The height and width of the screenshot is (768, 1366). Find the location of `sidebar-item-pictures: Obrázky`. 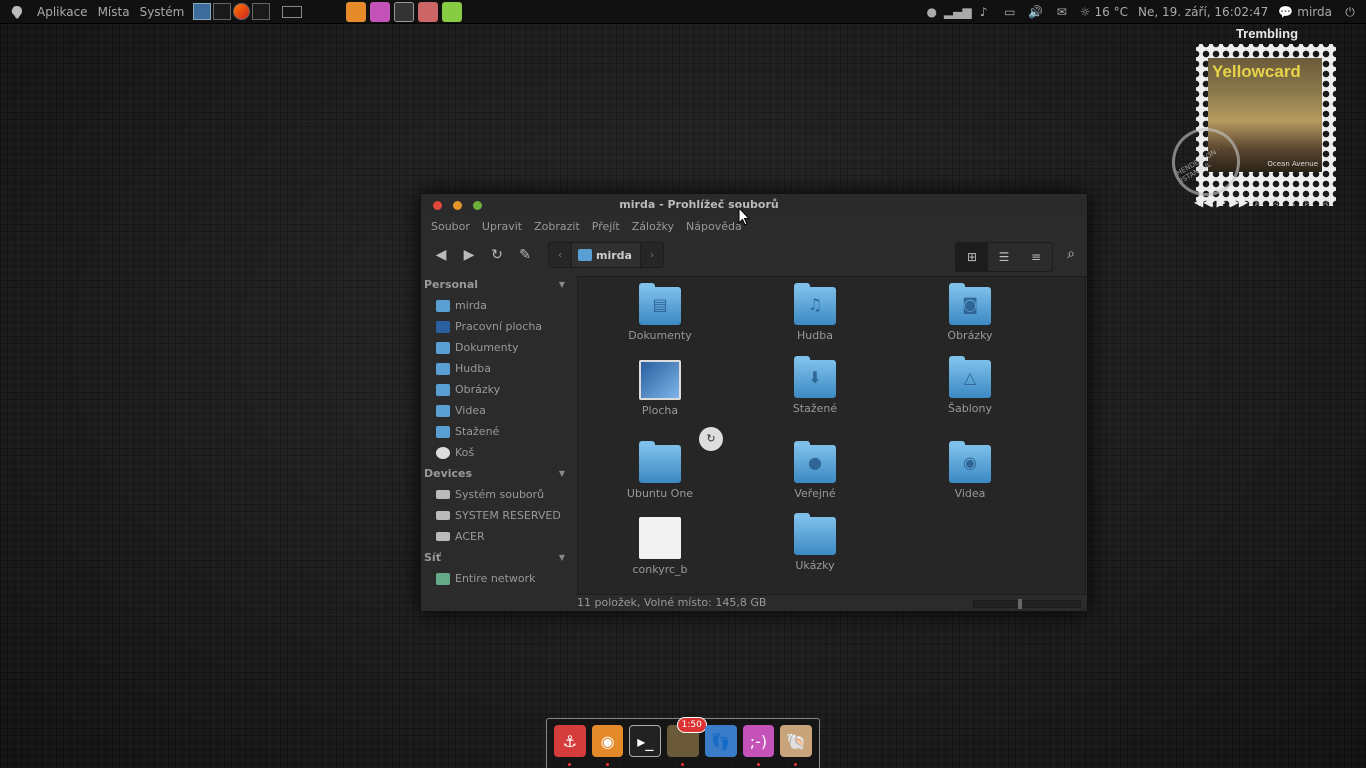

sidebar-item-pictures: Obrázky is located at coordinates (496, 389).